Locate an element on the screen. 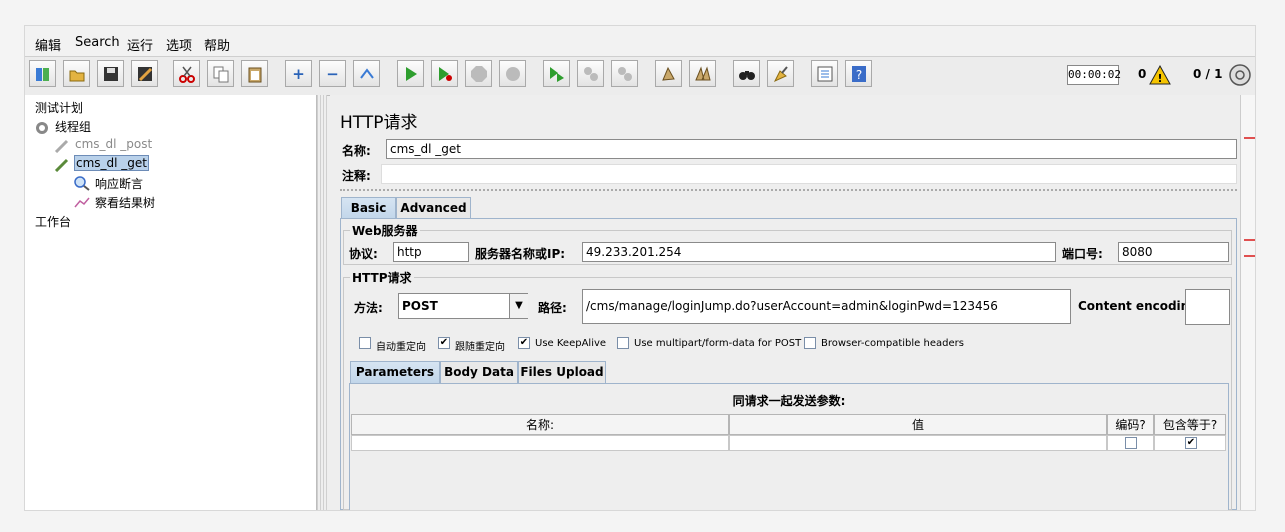  protocol-field: http is located at coordinates (431, 252).